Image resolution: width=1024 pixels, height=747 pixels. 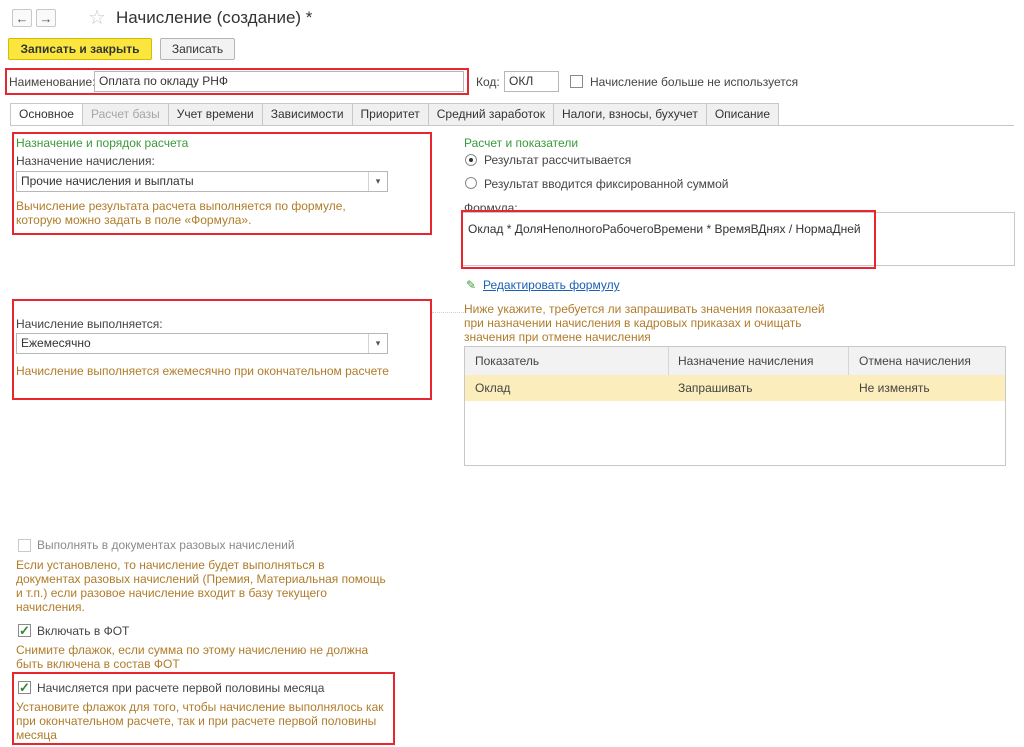 I want to click on tab-dependencies: Зависимости, so click(x=307, y=114).